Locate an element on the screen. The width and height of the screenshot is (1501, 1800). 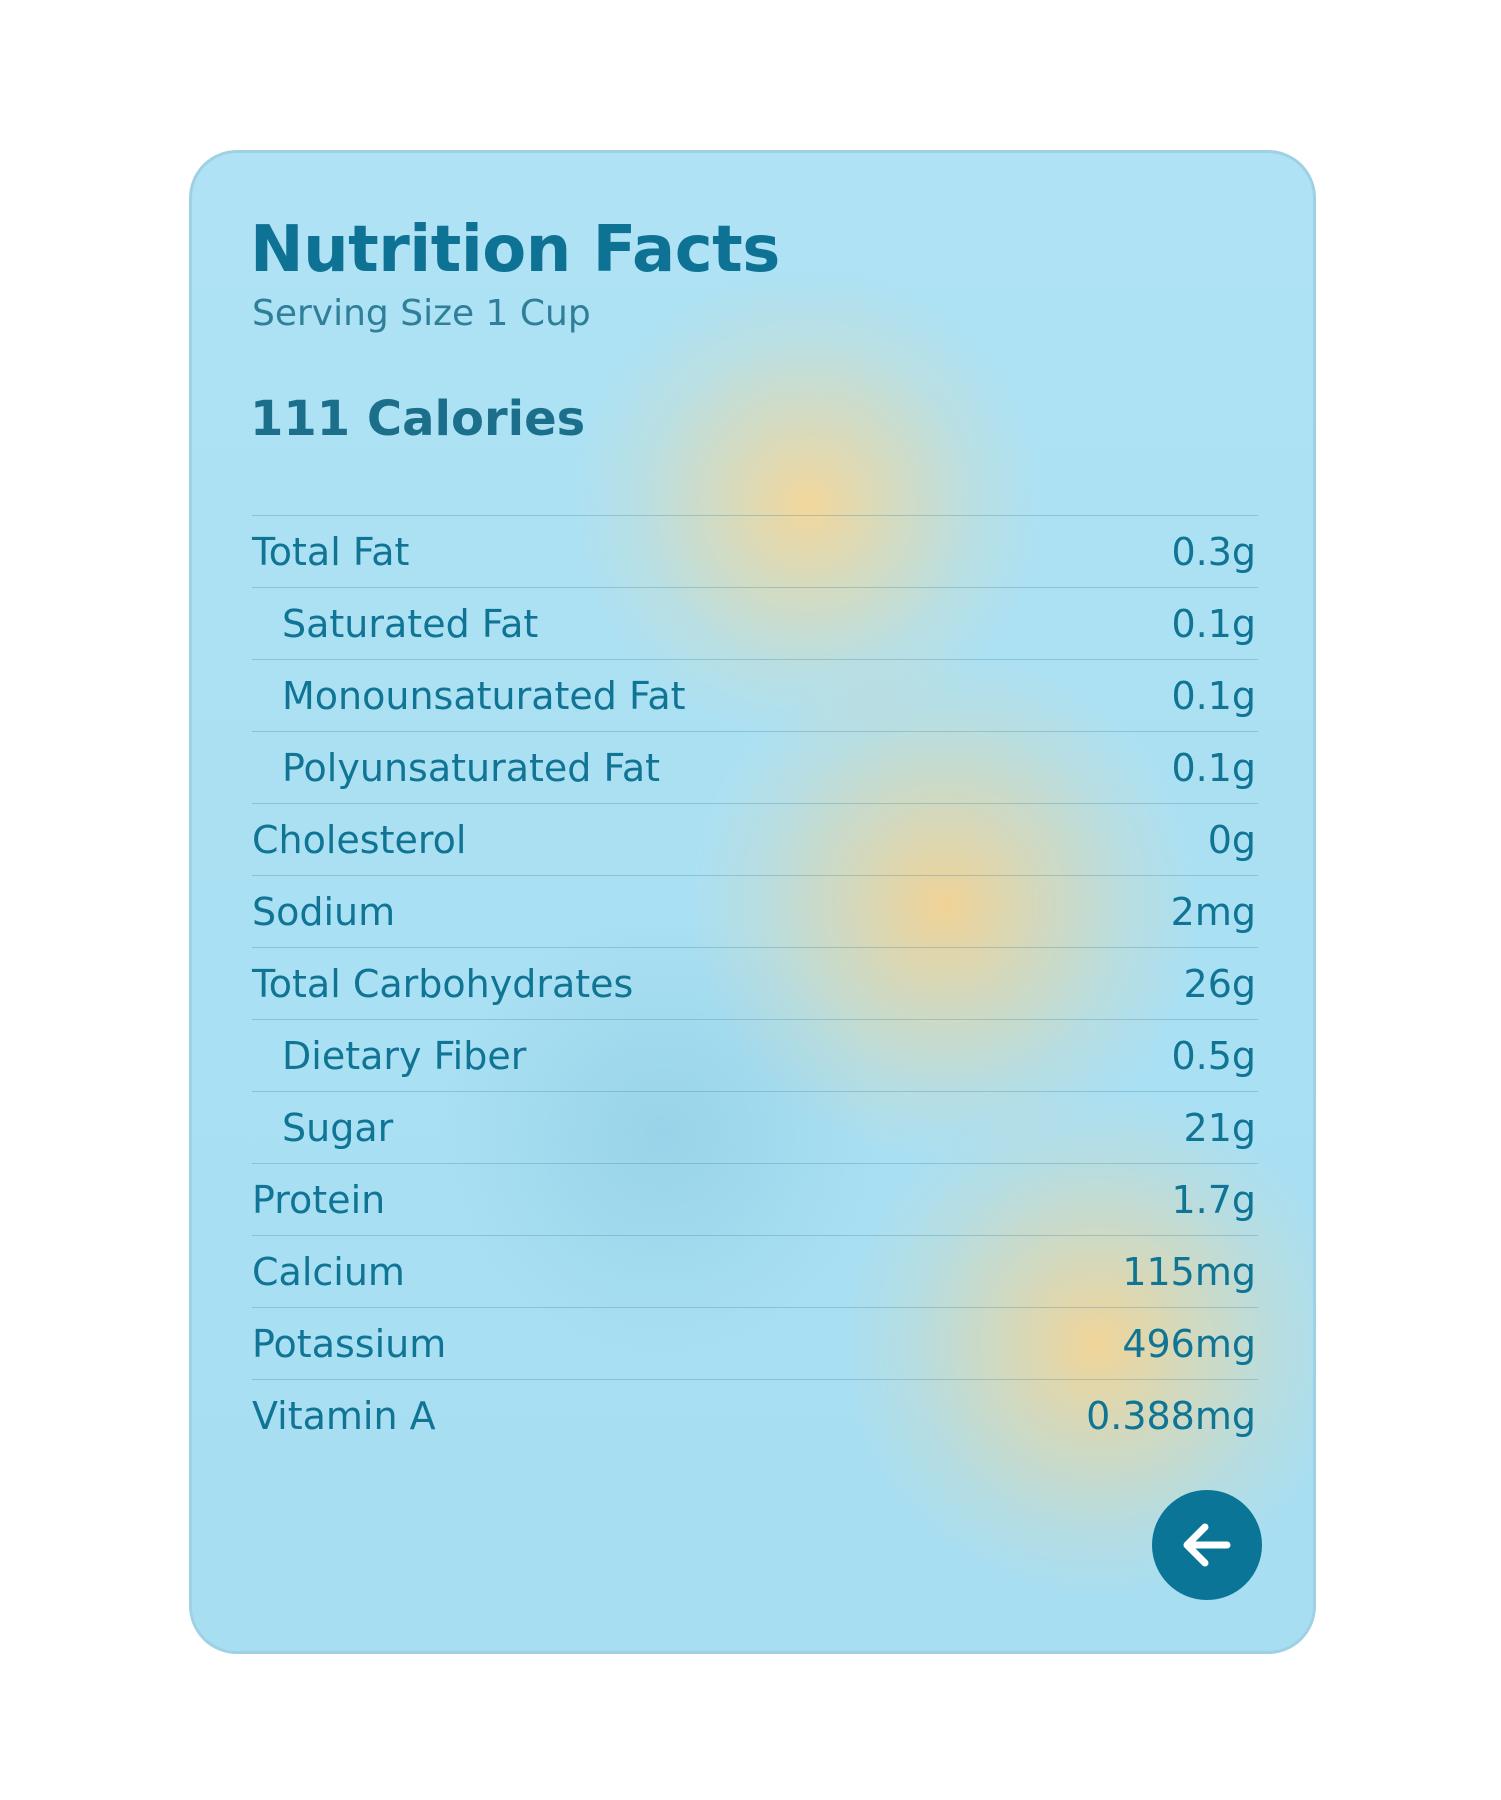
nutrient-value: 115mg is located at coordinates (1189, 1271).